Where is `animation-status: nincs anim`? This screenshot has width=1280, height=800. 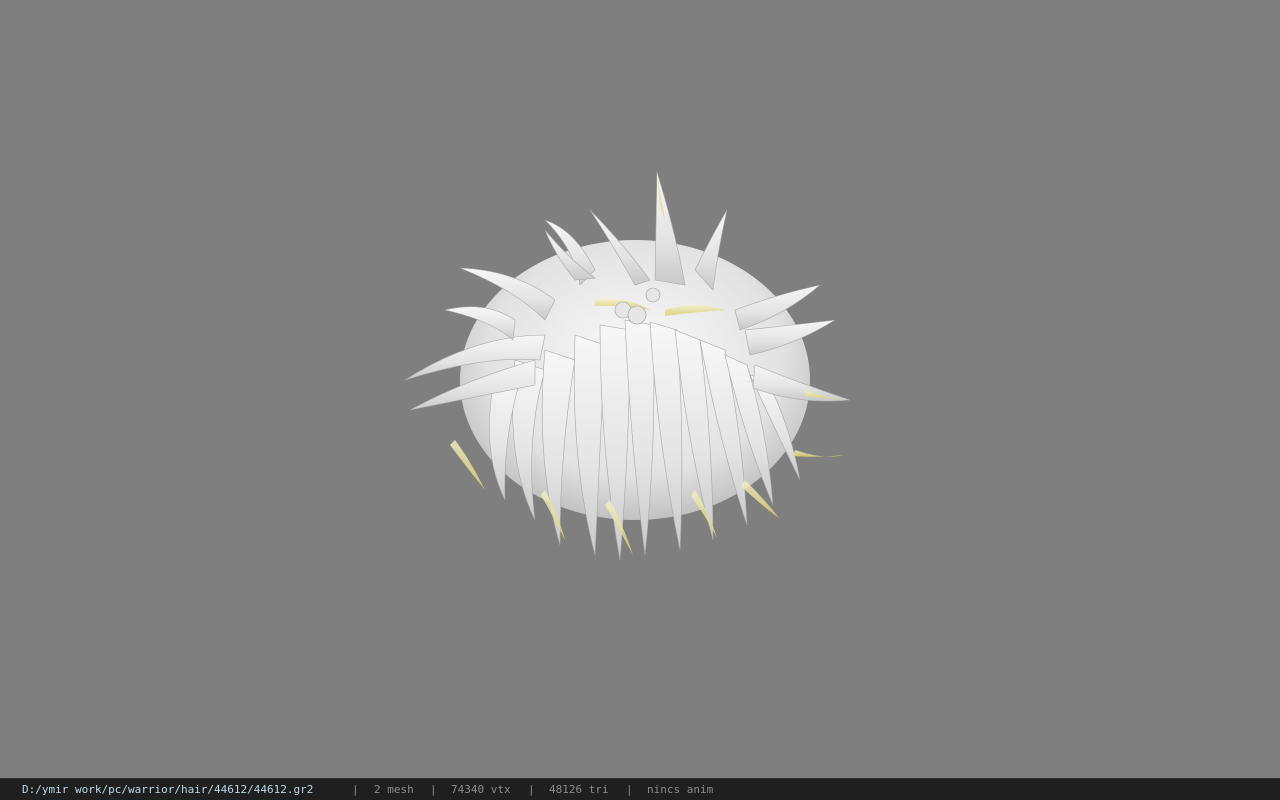
animation-status: nincs anim is located at coordinates (680, 789).